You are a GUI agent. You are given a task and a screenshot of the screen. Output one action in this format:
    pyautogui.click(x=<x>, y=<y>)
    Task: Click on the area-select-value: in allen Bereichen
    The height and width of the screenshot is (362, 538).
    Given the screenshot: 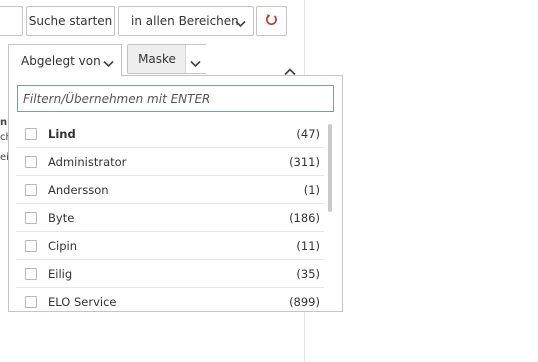 What is the action you would take?
    pyautogui.click(x=185, y=21)
    